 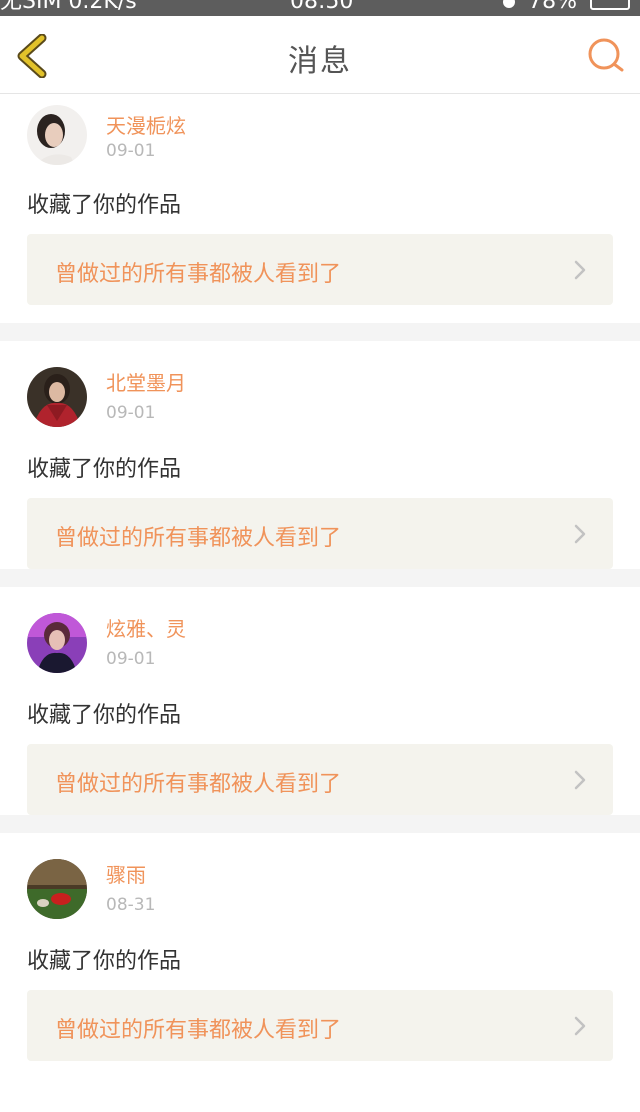 What do you see at coordinates (131, 905) in the screenshot?
I see `message-date: 08-31` at bounding box center [131, 905].